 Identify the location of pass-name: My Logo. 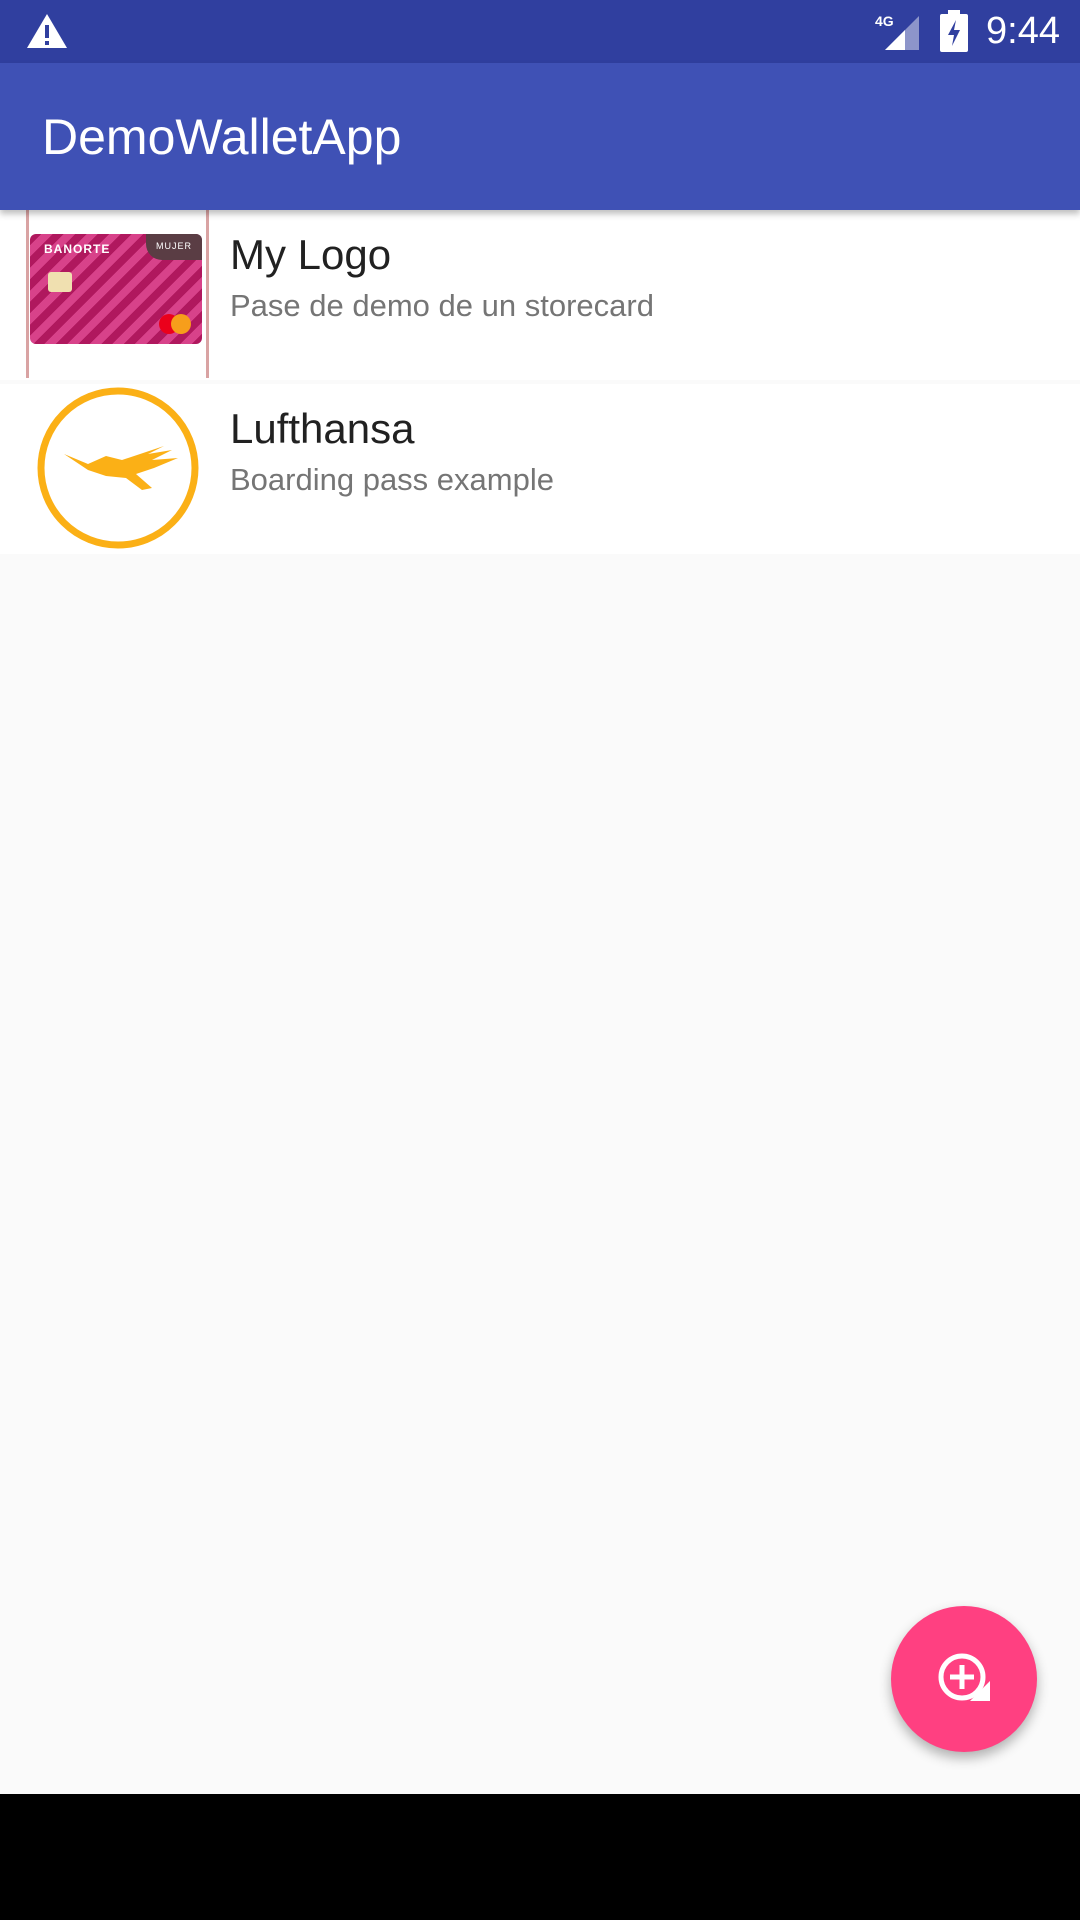
(311, 254).